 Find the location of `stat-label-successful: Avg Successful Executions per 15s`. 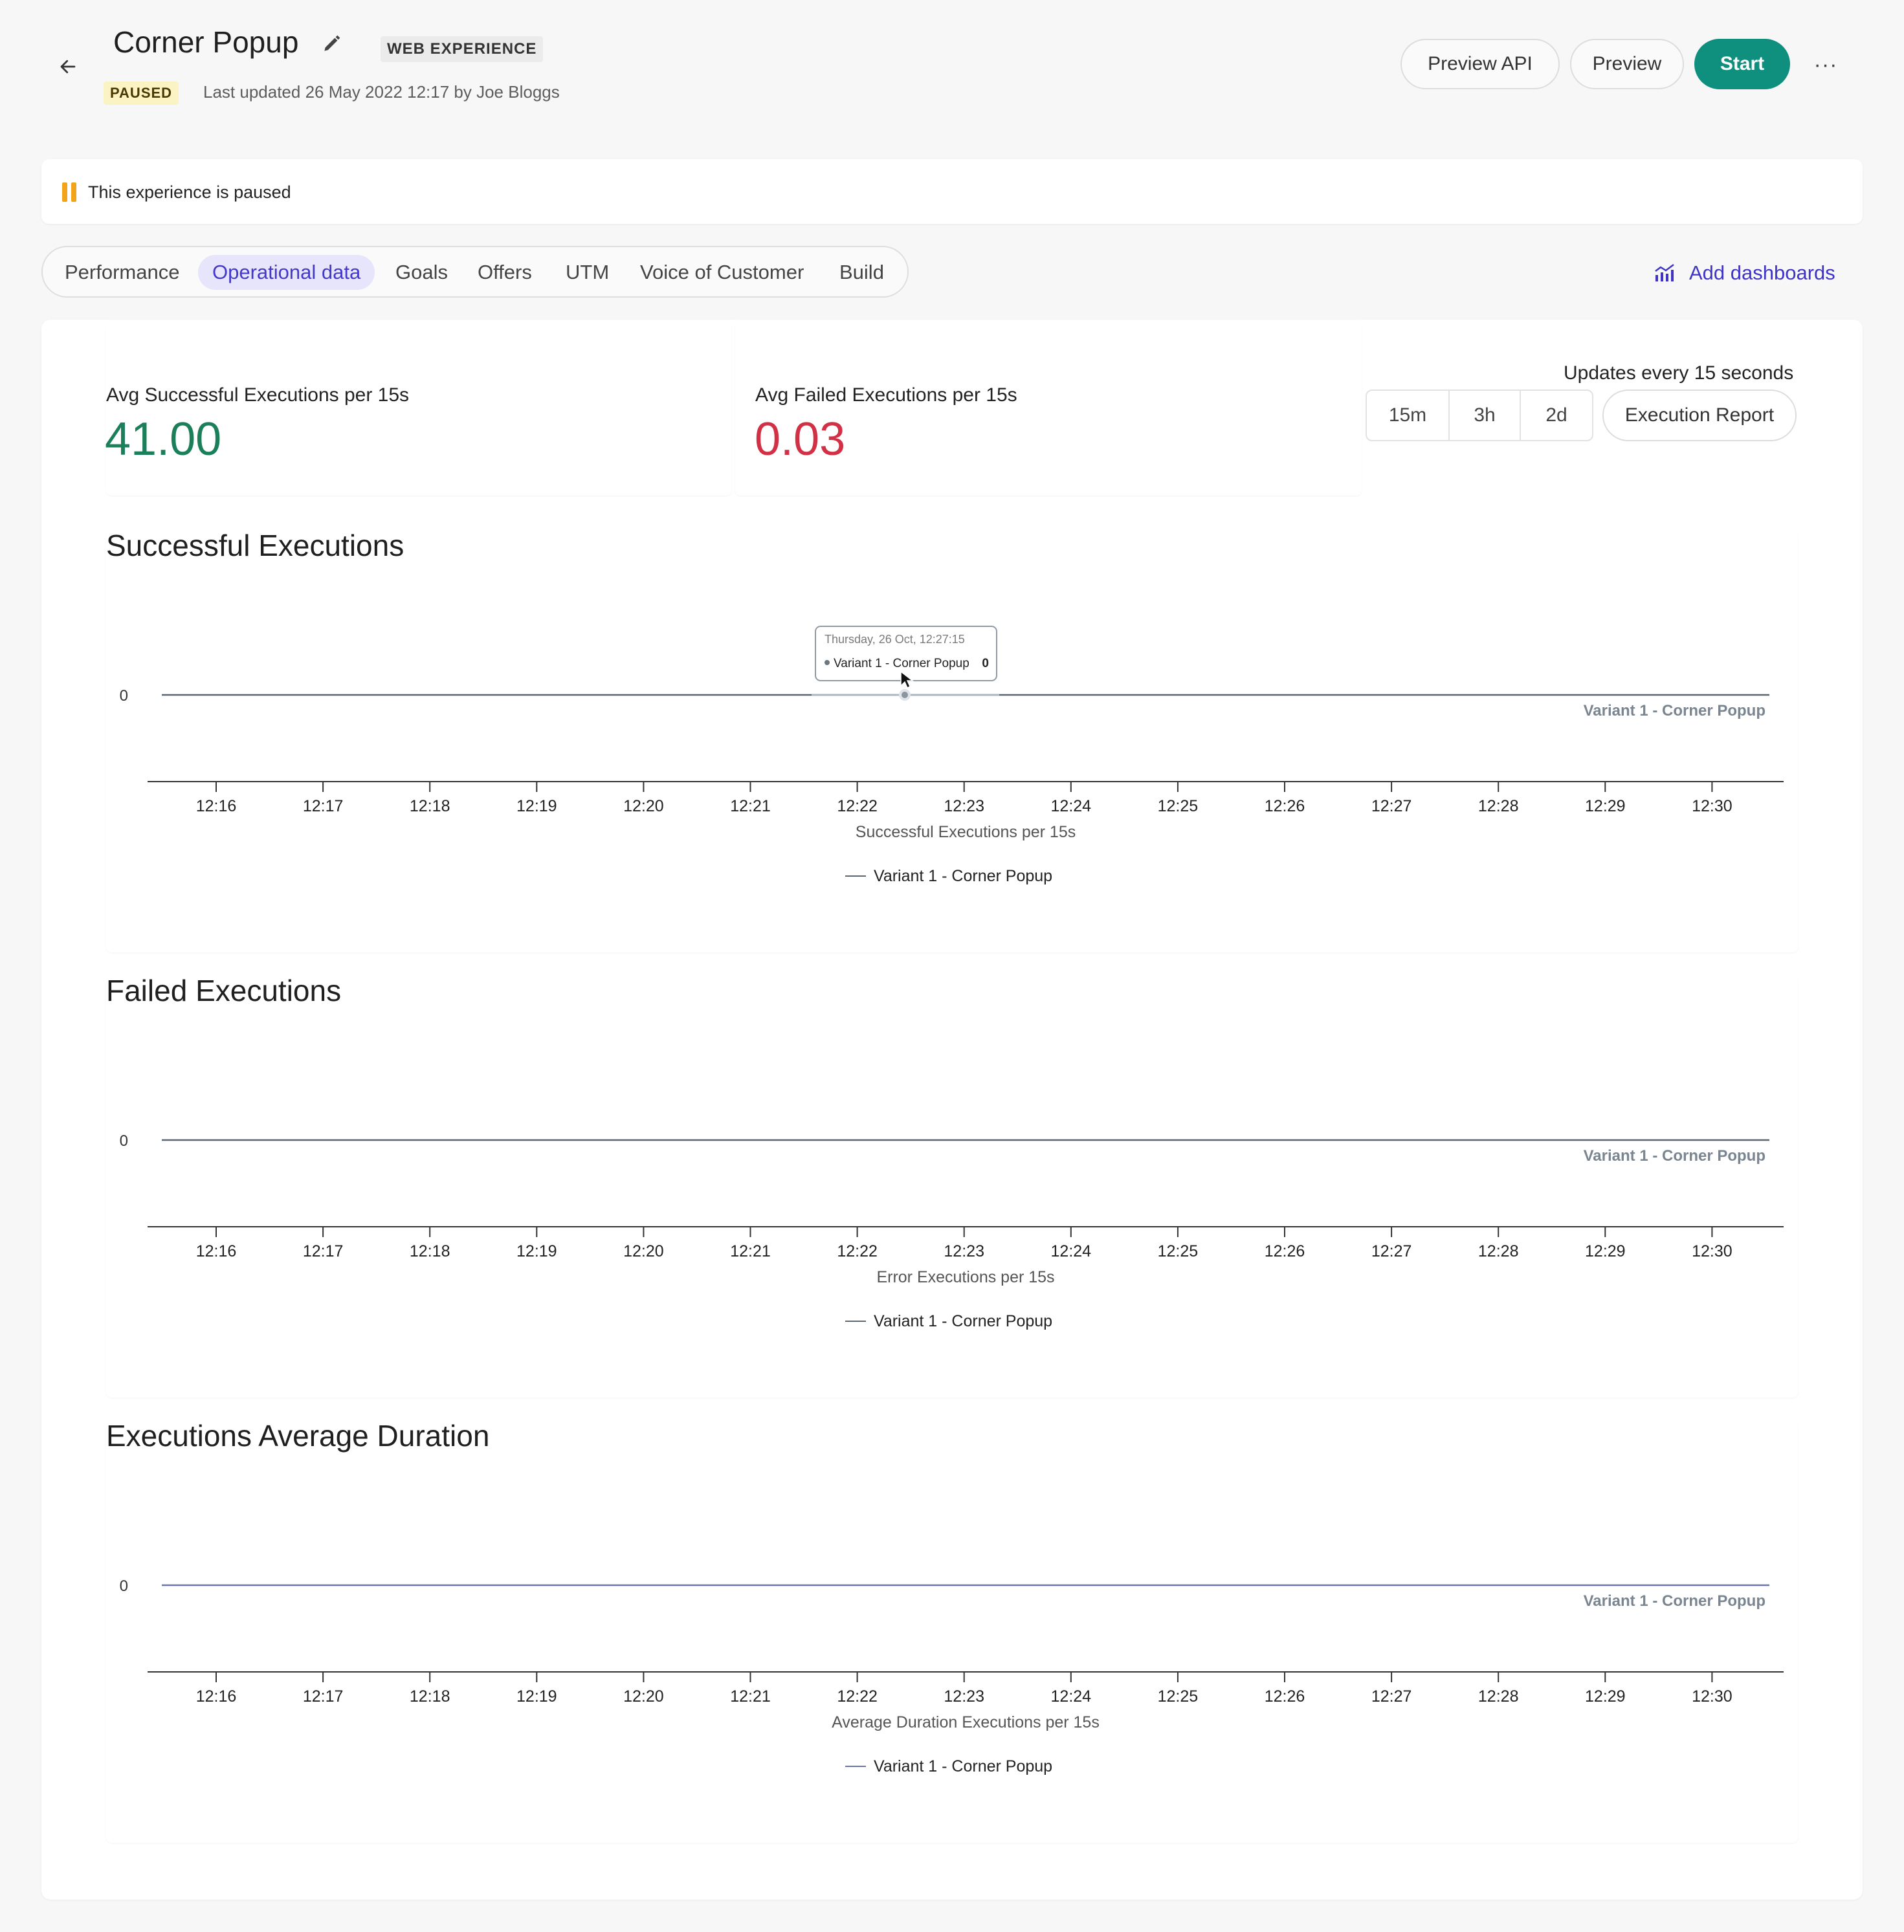

stat-label-successful: Avg Successful Executions per 15s is located at coordinates (258, 395).